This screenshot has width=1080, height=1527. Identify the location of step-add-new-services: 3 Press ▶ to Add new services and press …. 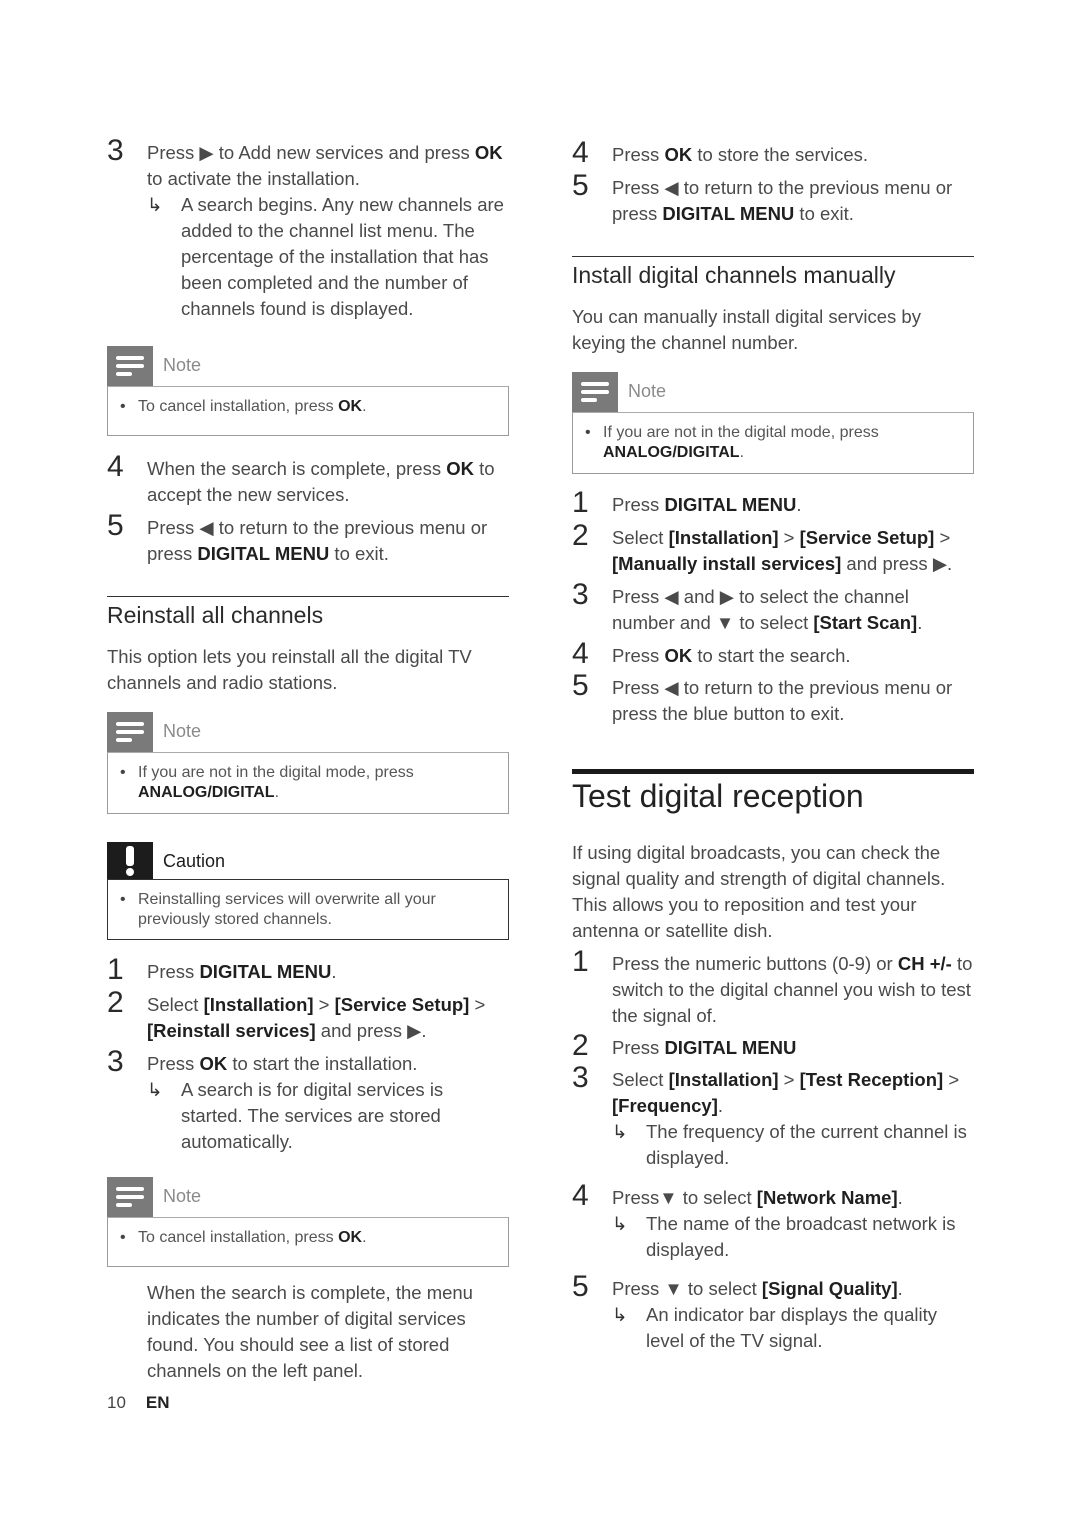
(308, 229).